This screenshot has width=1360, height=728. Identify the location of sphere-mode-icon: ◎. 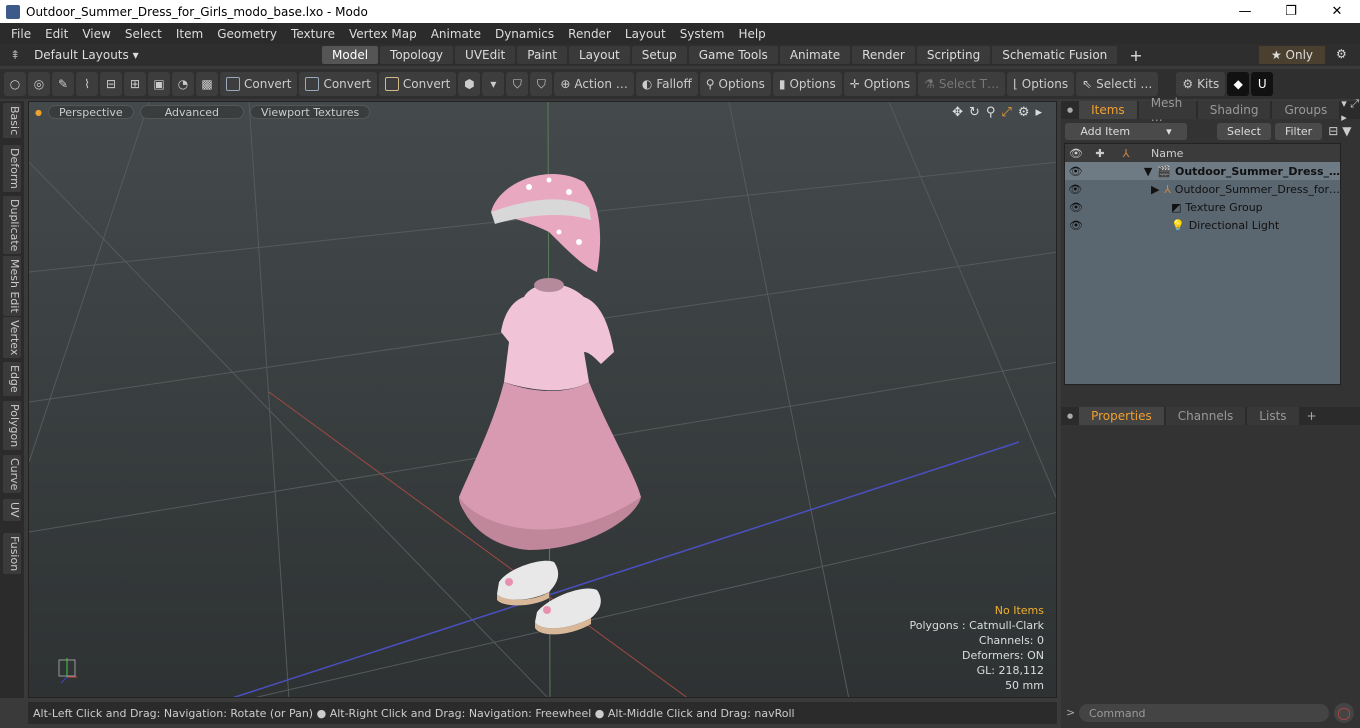
(39, 84).